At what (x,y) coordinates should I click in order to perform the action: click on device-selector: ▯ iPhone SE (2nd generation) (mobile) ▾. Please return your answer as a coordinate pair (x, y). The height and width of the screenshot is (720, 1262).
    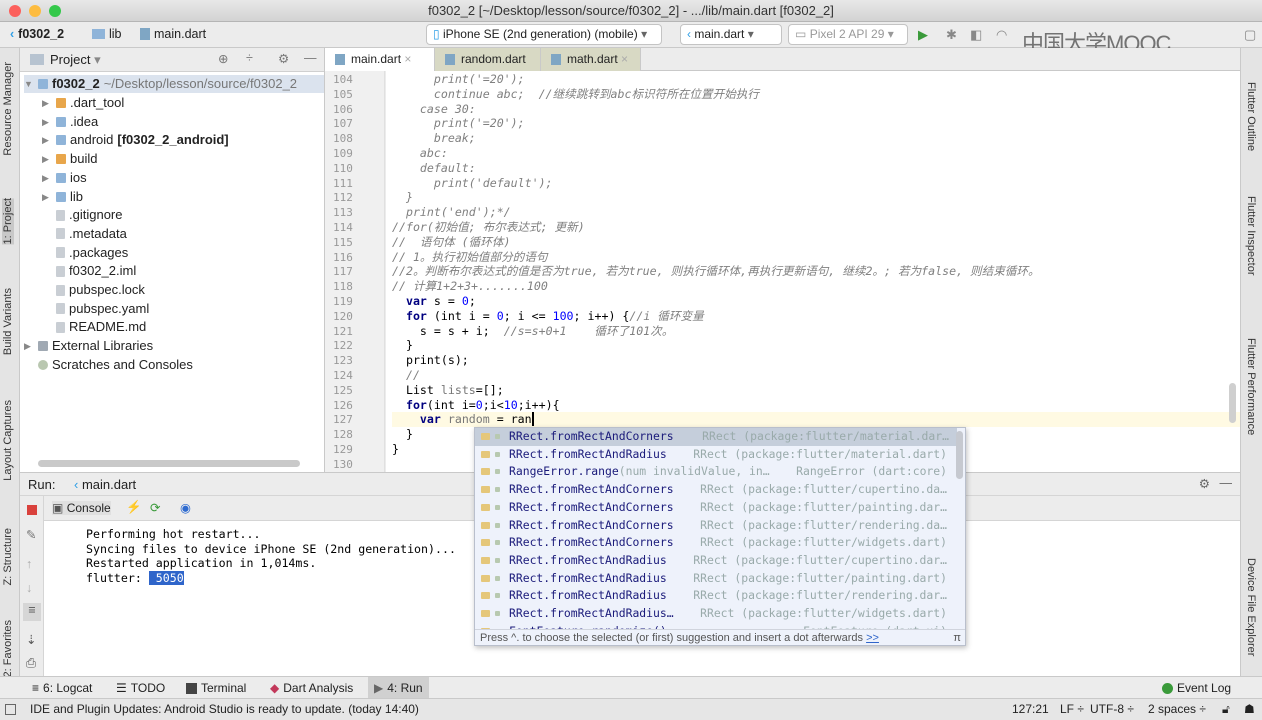
    Looking at the image, I should click on (544, 34).